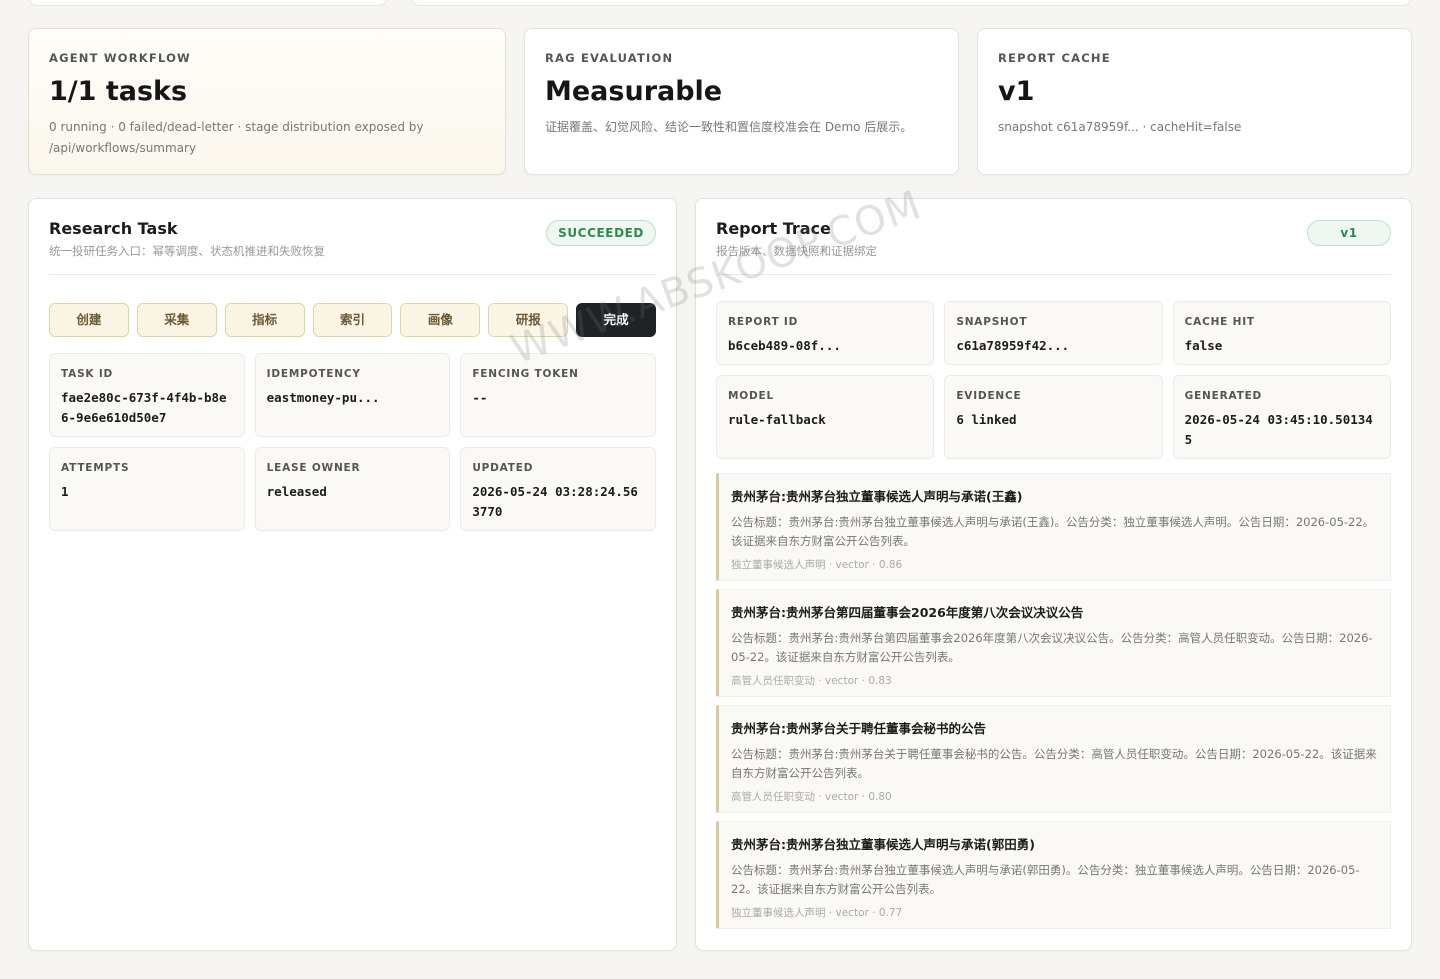 Image resolution: width=1440 pixels, height=979 pixels. What do you see at coordinates (817, 565) in the screenshot?
I see `evidence-meta: 独立董事候选人声明 · vector · 0.86` at bounding box center [817, 565].